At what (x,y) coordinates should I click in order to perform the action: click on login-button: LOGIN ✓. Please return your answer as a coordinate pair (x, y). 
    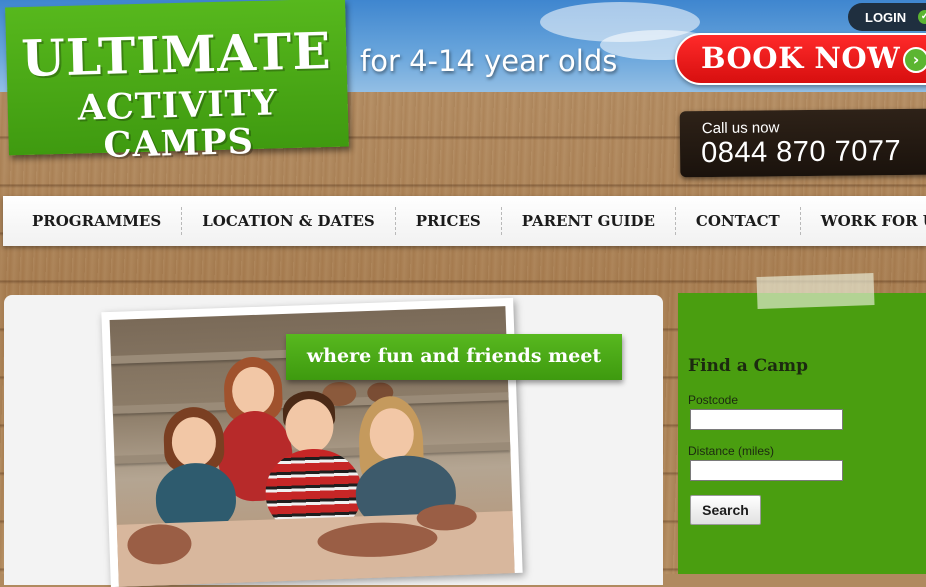
    Looking at the image, I should click on (887, 17).